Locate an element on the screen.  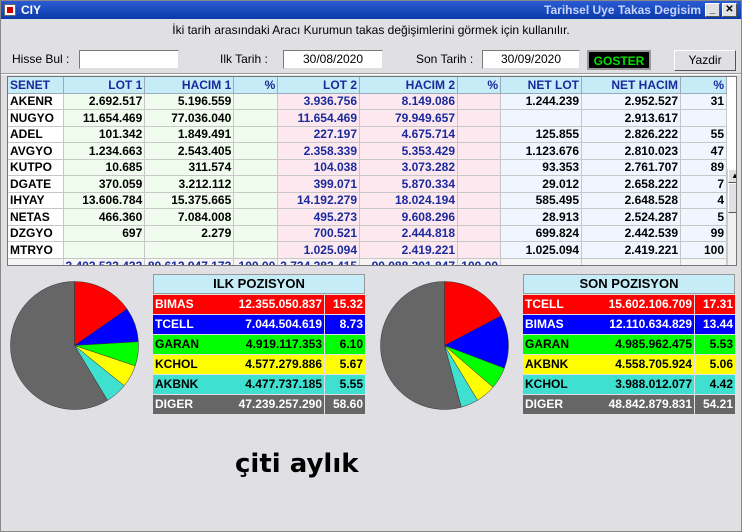
table-cell: 2.913.617 is located at coordinates (631, 118).